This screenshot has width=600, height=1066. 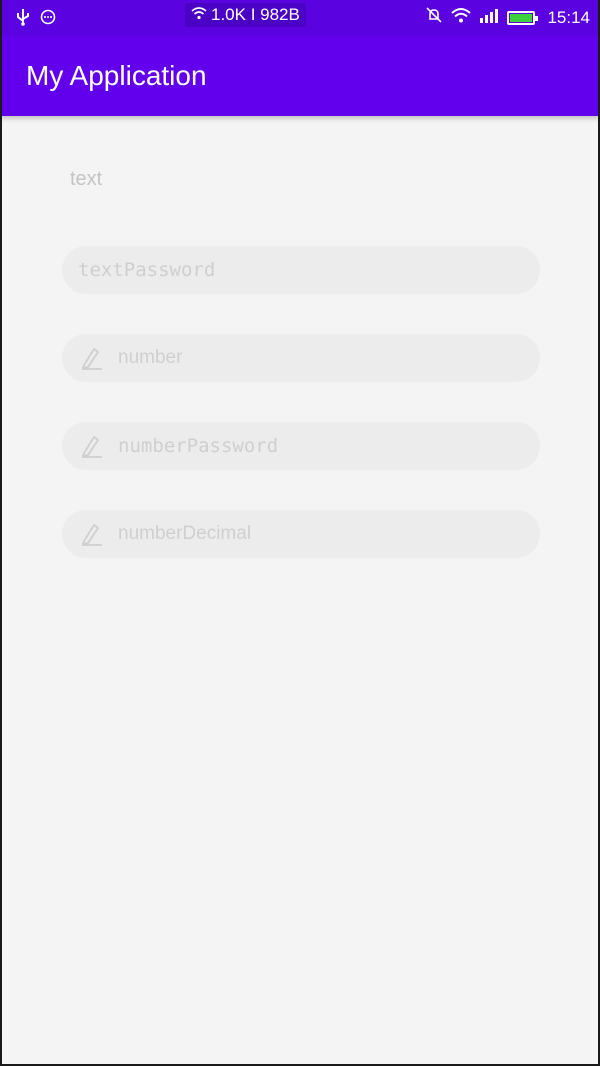 I want to click on status-bar: 1.0K I 982B 15:14, so click(x=300, y=18).